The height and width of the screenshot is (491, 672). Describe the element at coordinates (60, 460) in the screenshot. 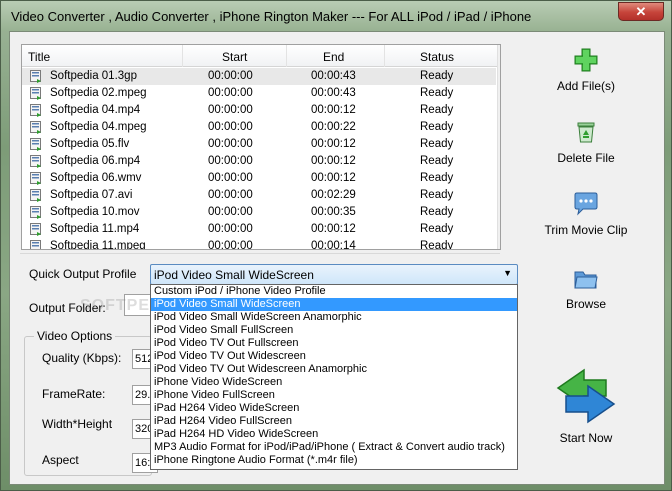

I see `aspect-label: Aspect` at that location.